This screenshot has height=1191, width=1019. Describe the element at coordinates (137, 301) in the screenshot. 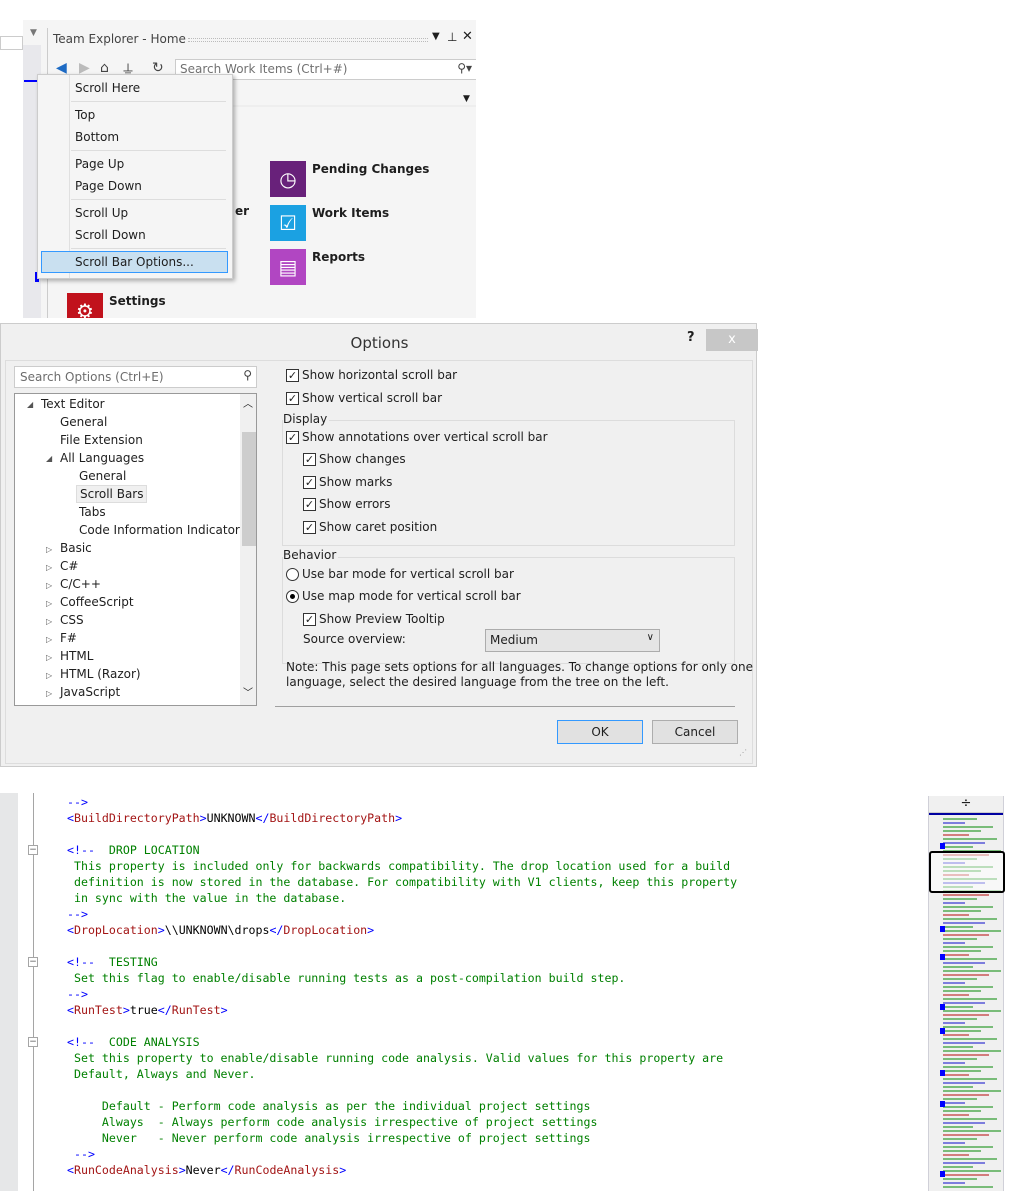

I see `settings-link: Settings` at that location.